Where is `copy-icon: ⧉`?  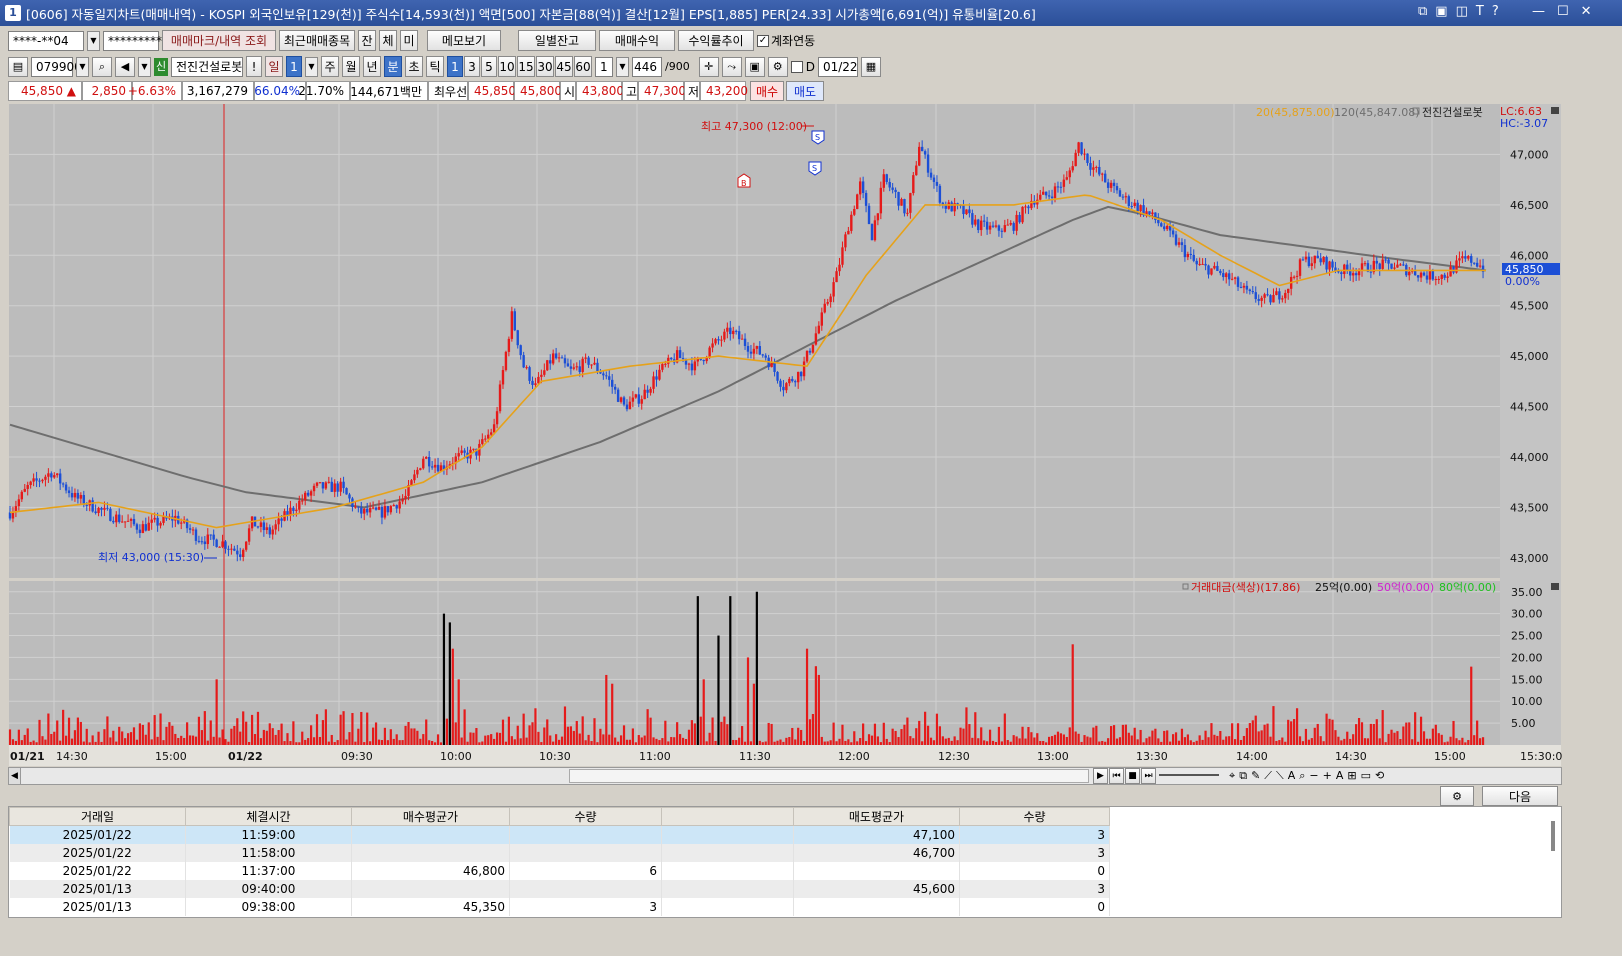 copy-icon: ⧉ is located at coordinates (1243, 776).